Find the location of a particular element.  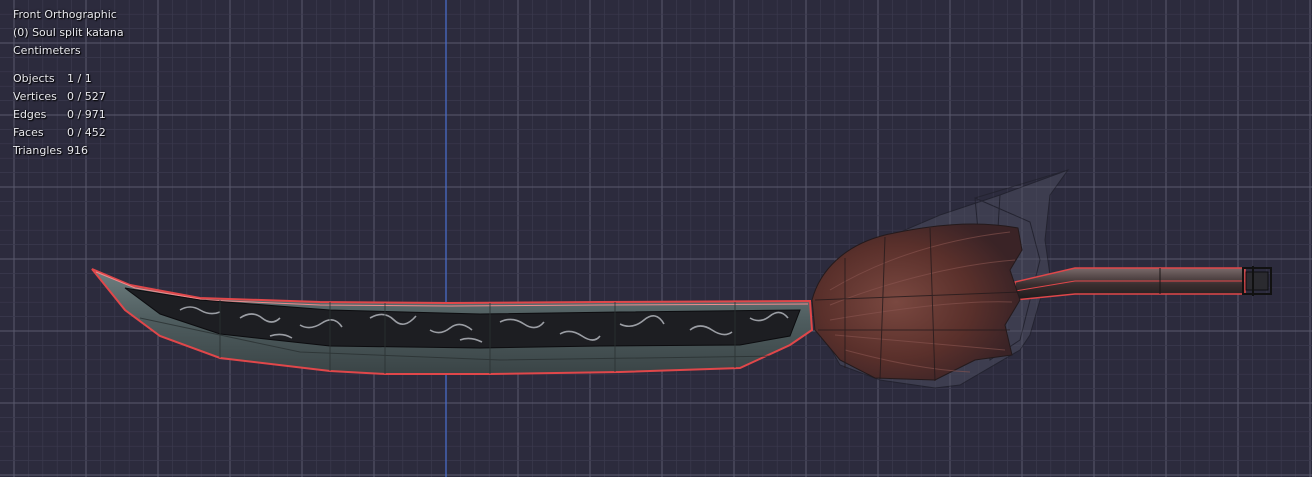

stat-edges: Edges 0 / 971 is located at coordinates (68, 115).